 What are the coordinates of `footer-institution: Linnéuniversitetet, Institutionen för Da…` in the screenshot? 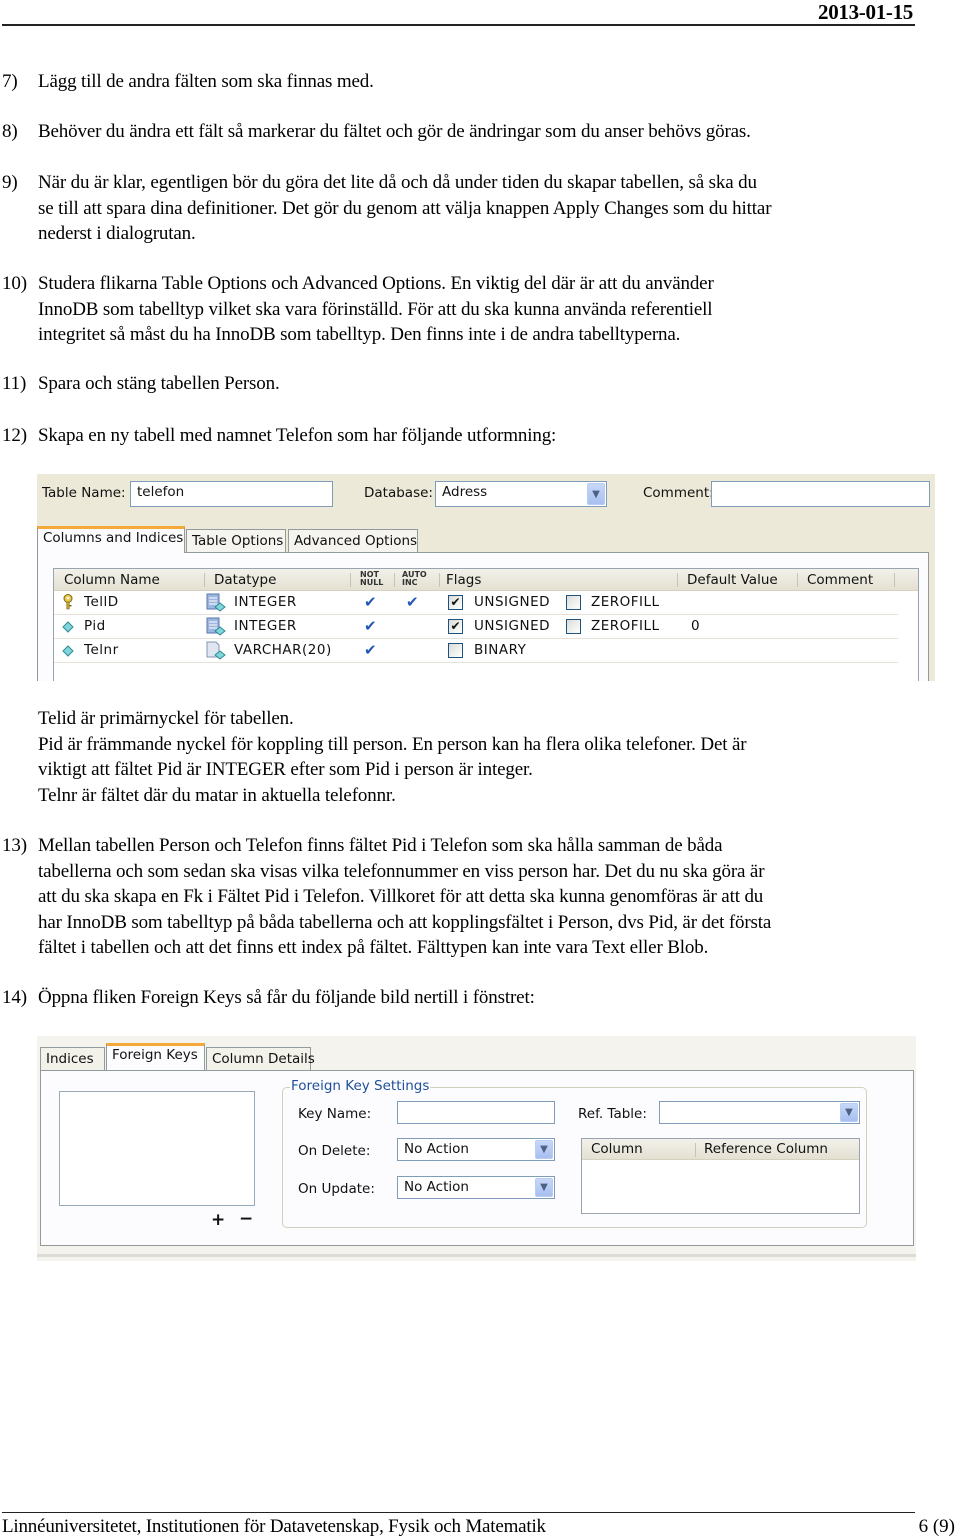 It's located at (274, 1526).